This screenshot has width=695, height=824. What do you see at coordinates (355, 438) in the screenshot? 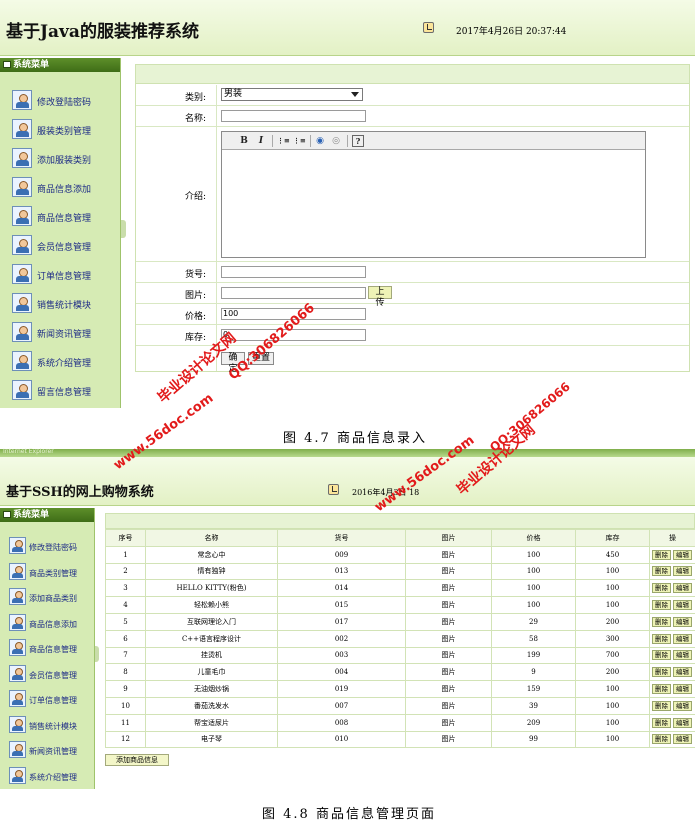
I see `figure-caption-4-7: 图 4.7 商品信息录入` at bounding box center [355, 438].